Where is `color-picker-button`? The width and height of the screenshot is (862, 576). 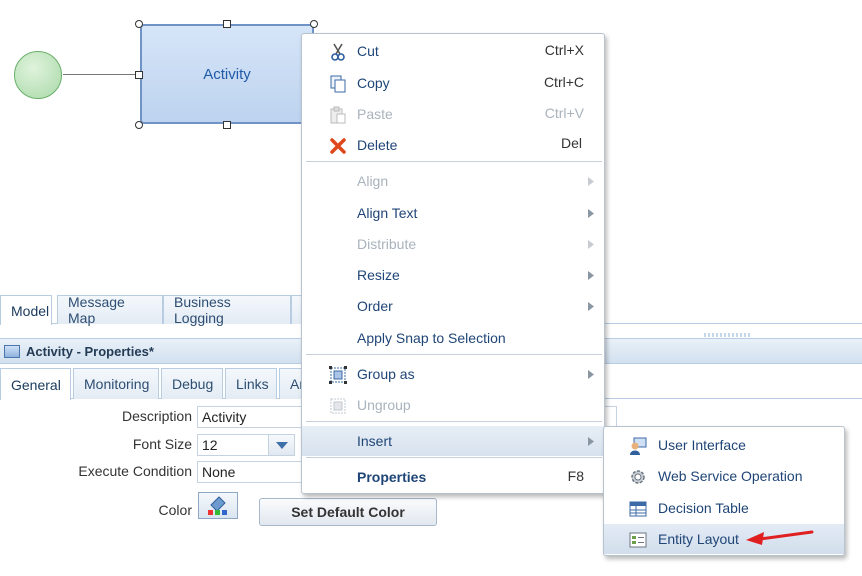
color-picker-button is located at coordinates (218, 505).